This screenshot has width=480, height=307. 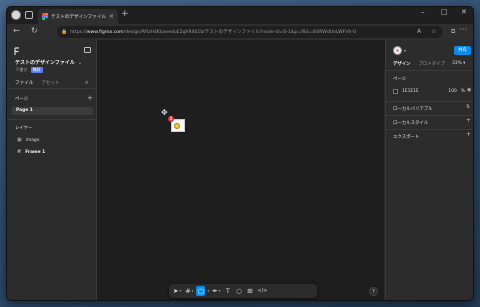 I want to click on free-plan-badge: 無料, so click(x=36, y=70).